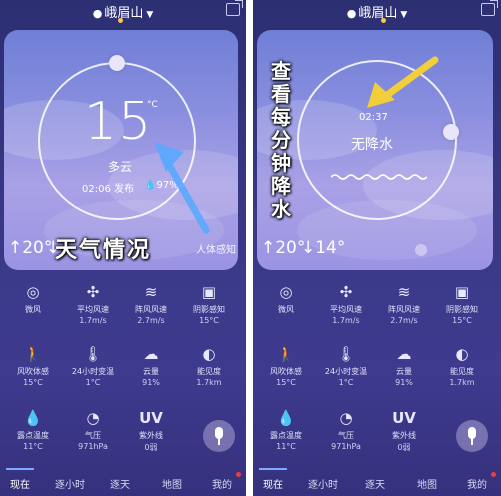 The height and width of the screenshot is (496, 501). What do you see at coordinates (286, 309) in the screenshot?
I see `detail-label: 微风` at bounding box center [286, 309].